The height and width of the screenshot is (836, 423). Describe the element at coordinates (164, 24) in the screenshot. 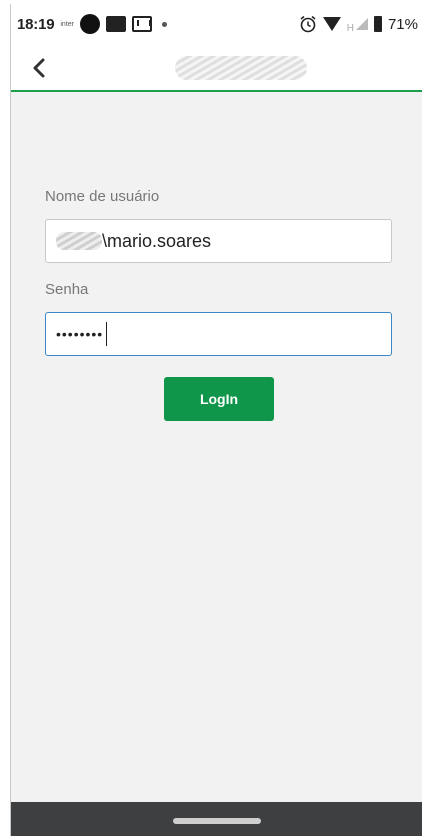

I see `more-notifications-icon` at that location.